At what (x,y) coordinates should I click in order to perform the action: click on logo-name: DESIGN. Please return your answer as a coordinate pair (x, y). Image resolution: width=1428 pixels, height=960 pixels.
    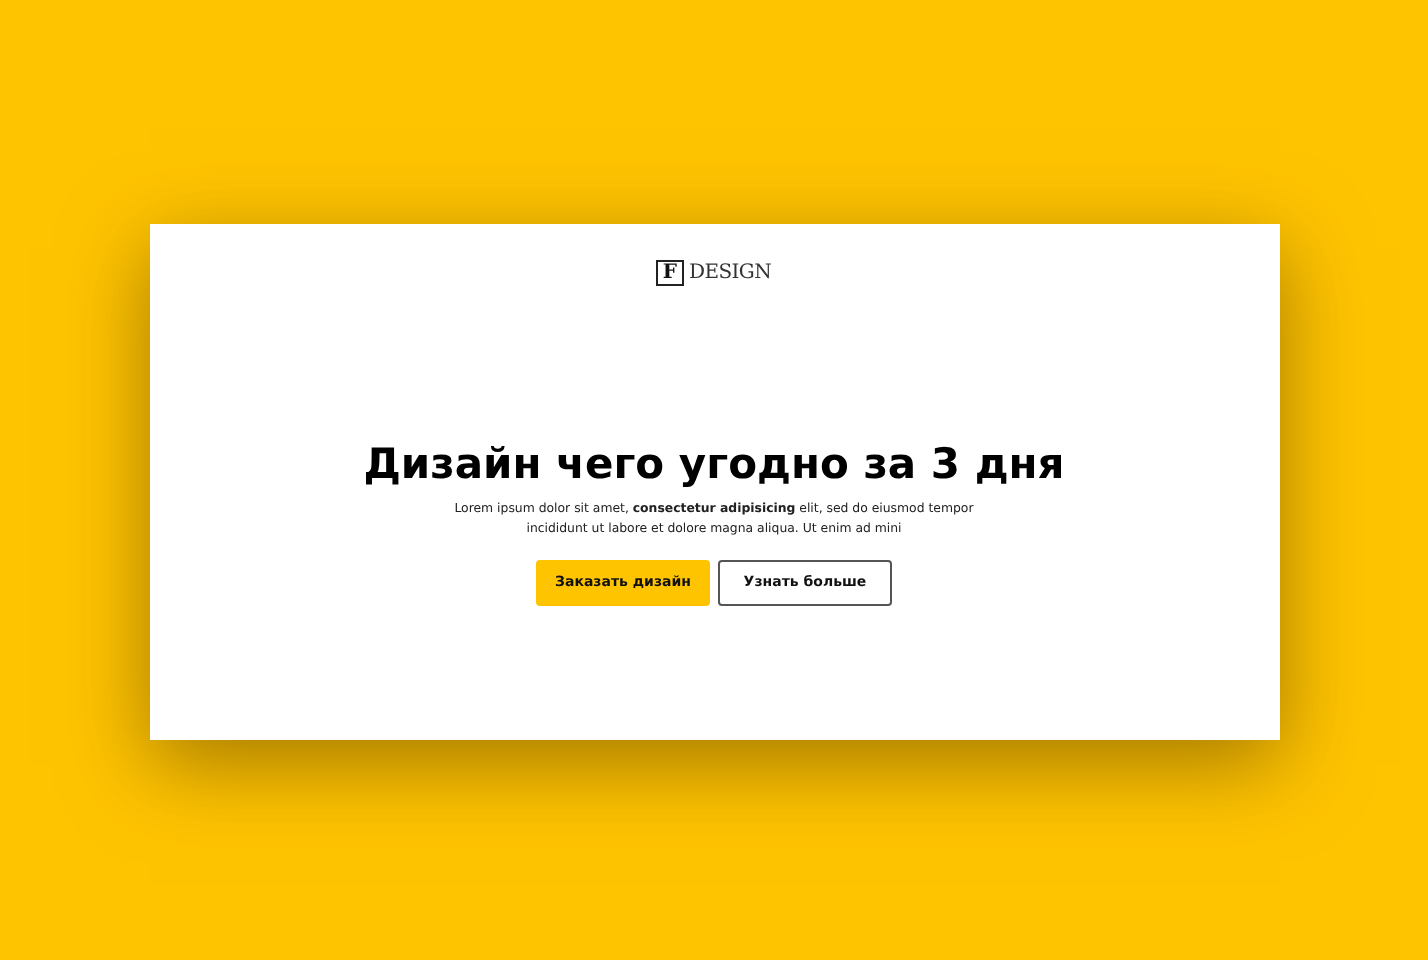
    Looking at the image, I should click on (730, 272).